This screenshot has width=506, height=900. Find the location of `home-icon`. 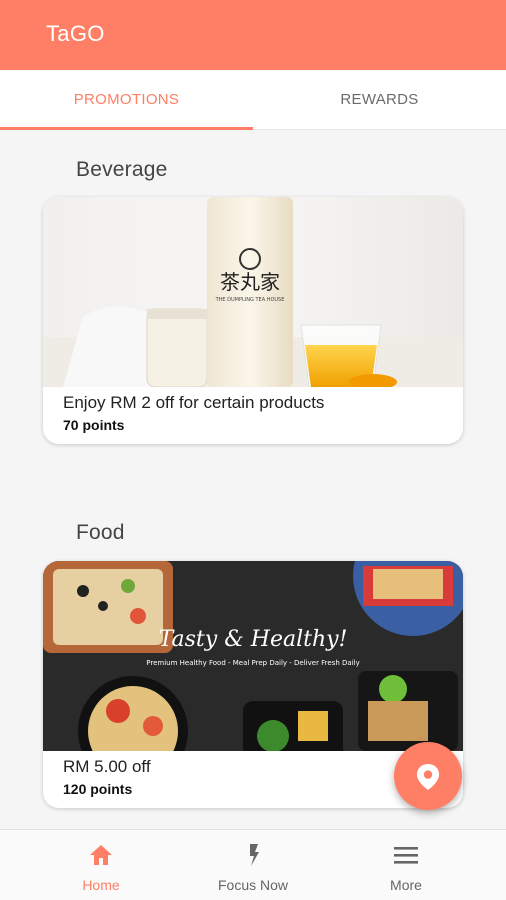

home-icon is located at coordinates (101, 855).